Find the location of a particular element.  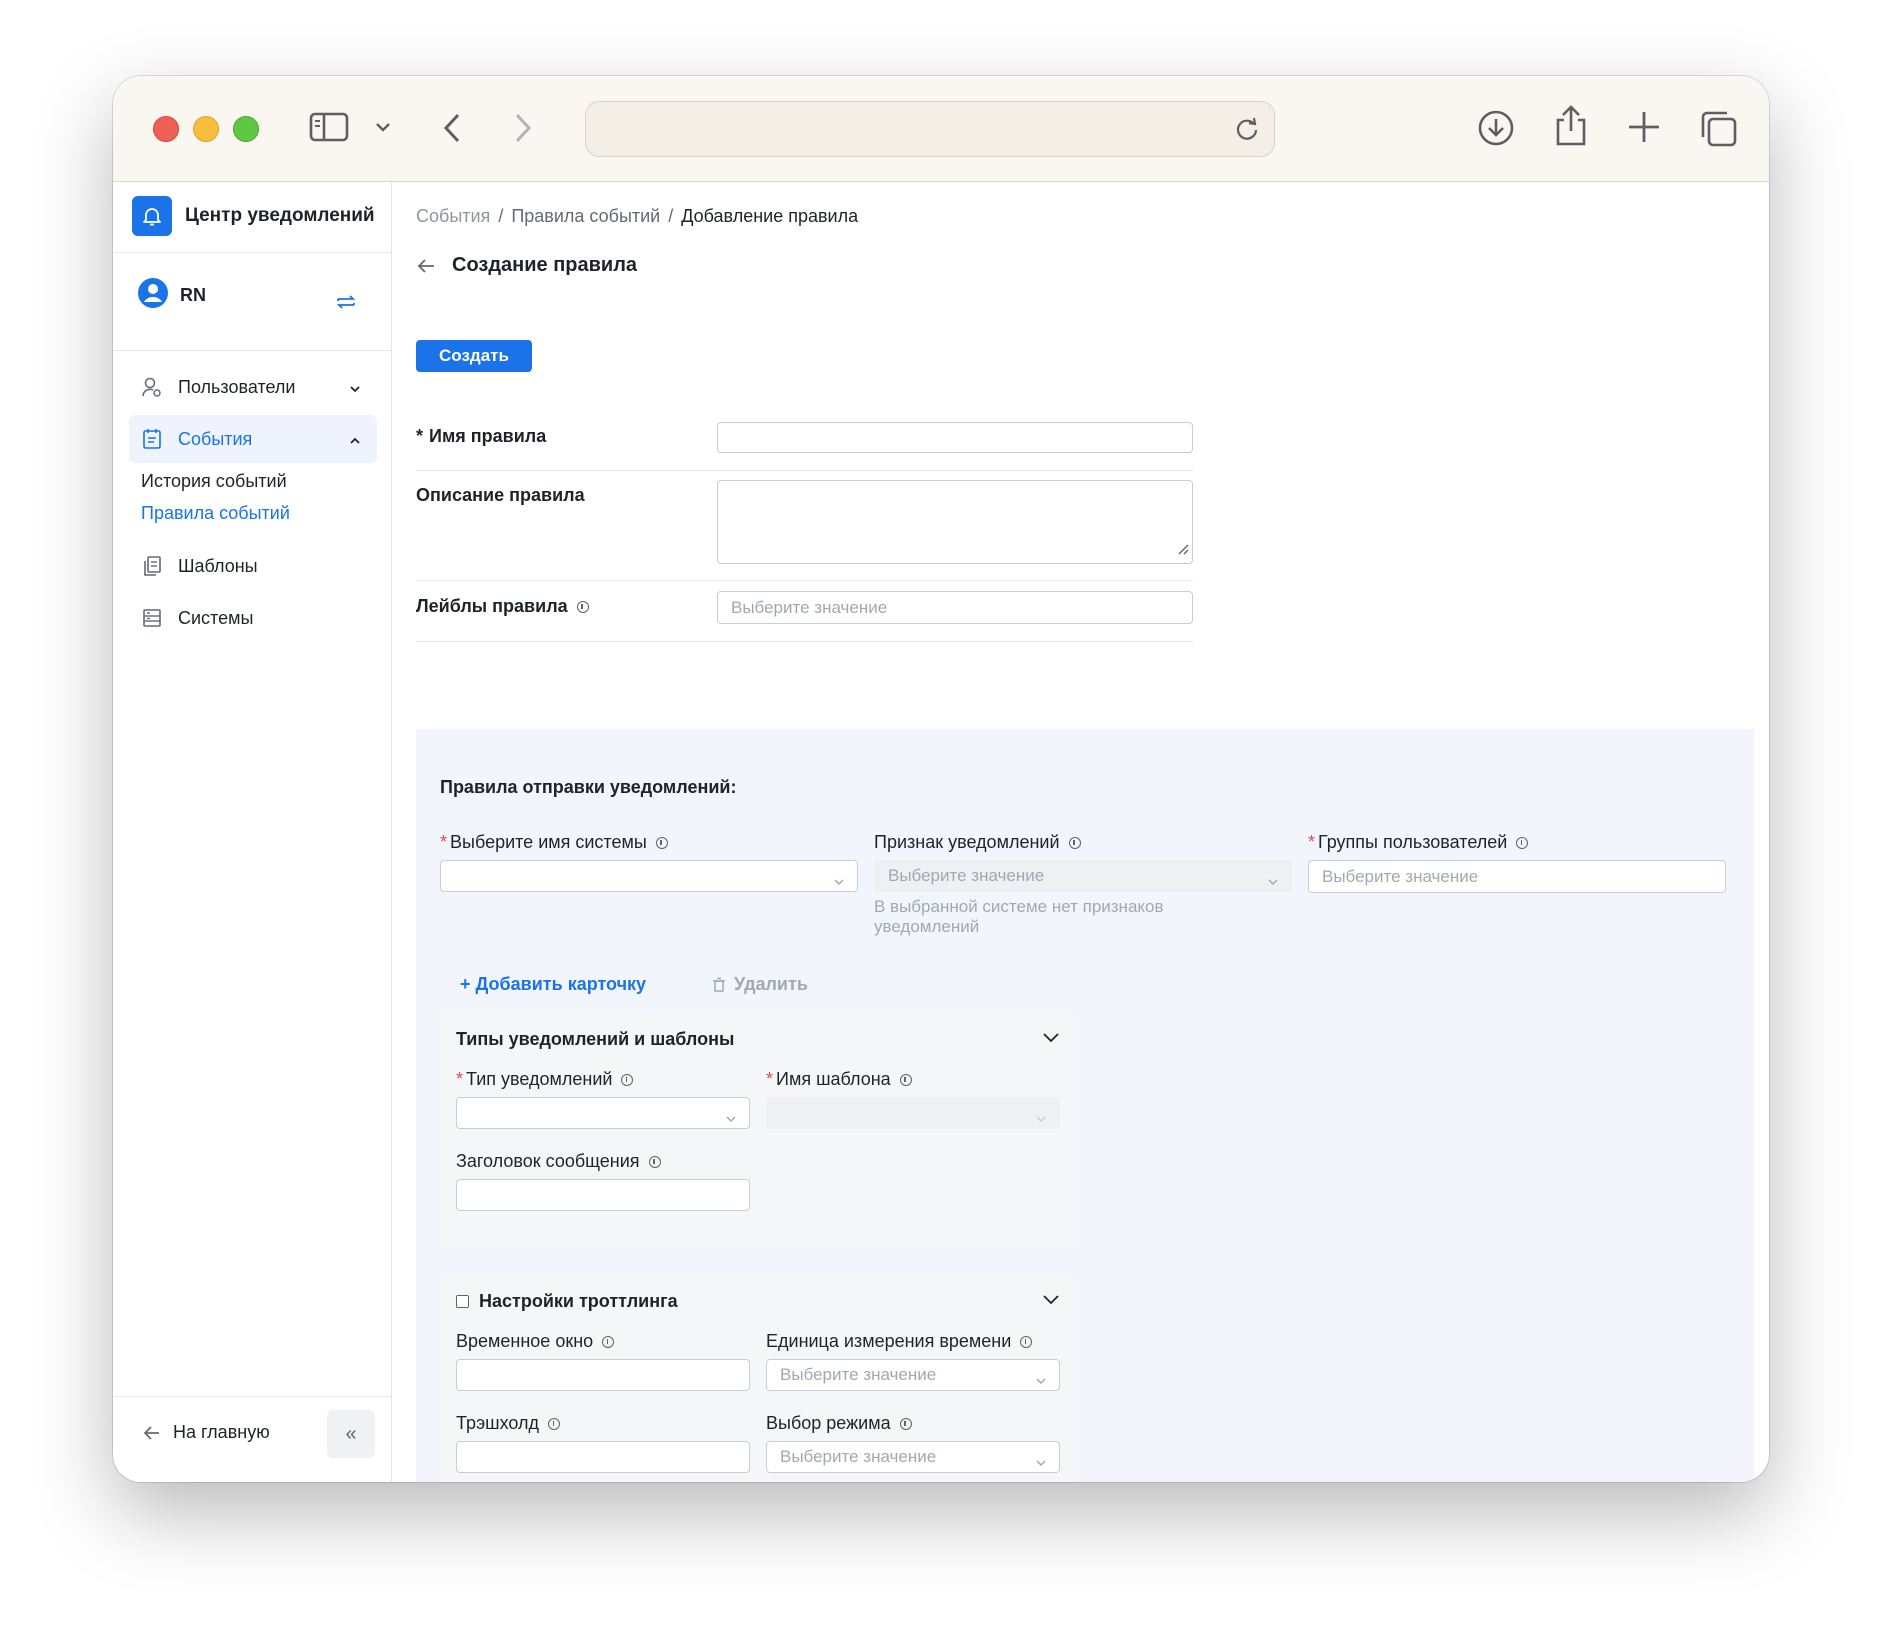

sidebar-item-label: Шаблоны is located at coordinates (218, 565).